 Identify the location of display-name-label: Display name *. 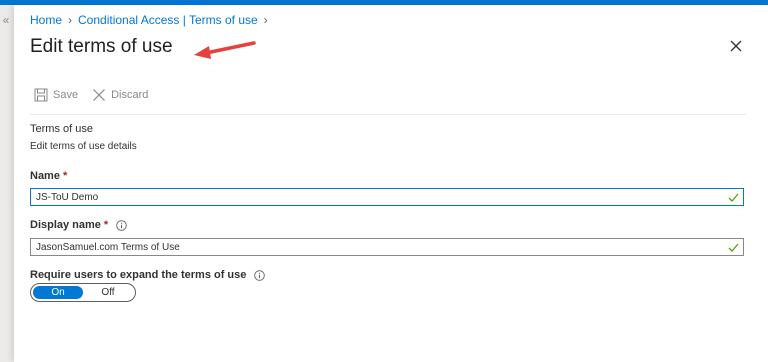
(78, 225).